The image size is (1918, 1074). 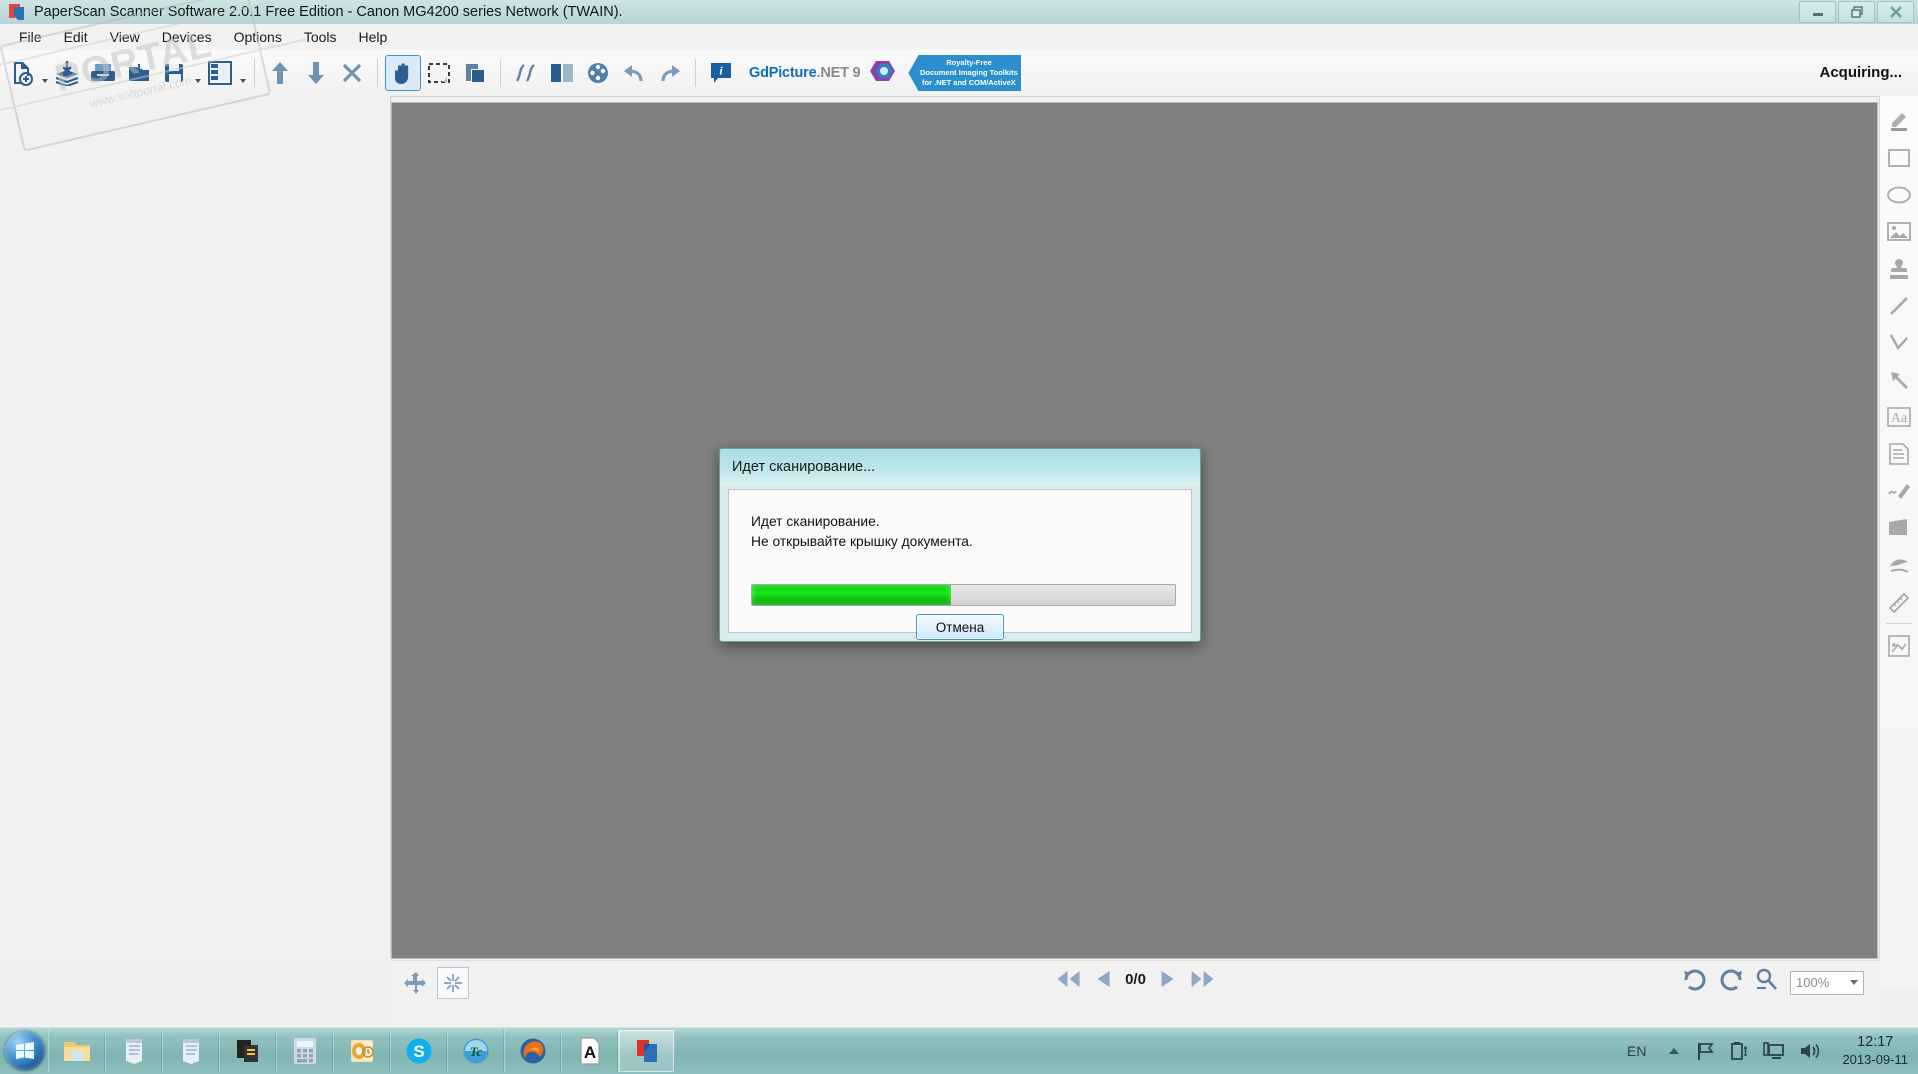 I want to click on freehand-tool-icon, so click(x=1899, y=490).